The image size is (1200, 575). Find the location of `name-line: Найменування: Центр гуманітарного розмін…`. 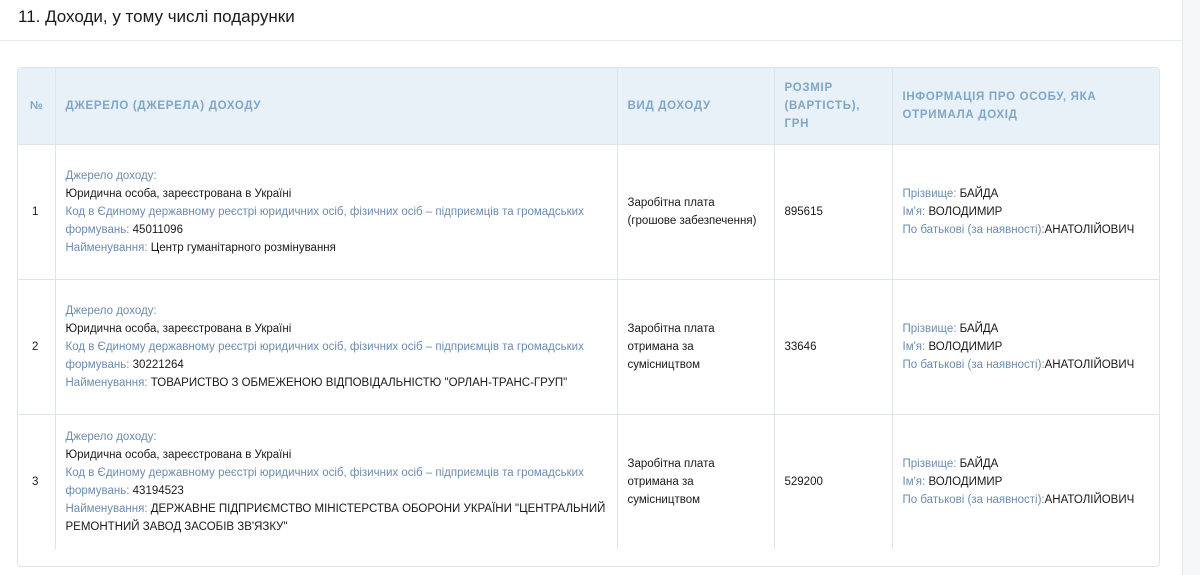

name-line: Найменування: Центр гуманітарного розмін… is located at coordinates (336, 248).